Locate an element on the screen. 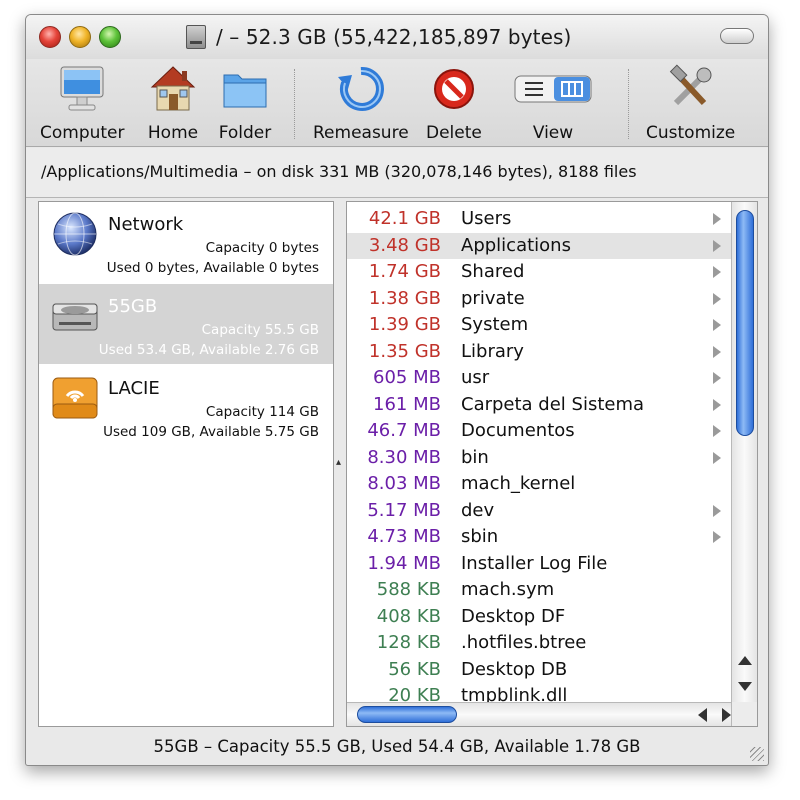  file-row: 8.03 MB mach_kernel is located at coordinates (539, 484).